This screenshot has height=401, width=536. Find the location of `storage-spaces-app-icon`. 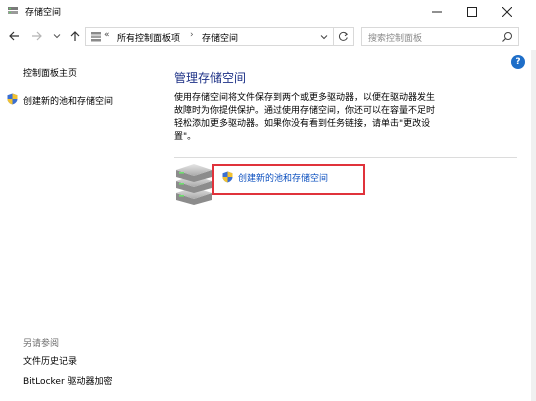

storage-spaces-app-icon is located at coordinates (13, 10).